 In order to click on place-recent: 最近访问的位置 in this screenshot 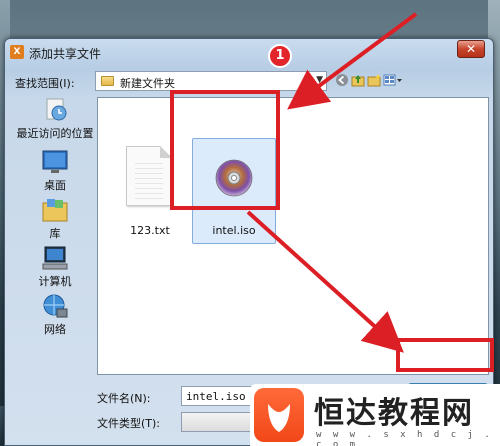, I will do `click(55, 122)`.